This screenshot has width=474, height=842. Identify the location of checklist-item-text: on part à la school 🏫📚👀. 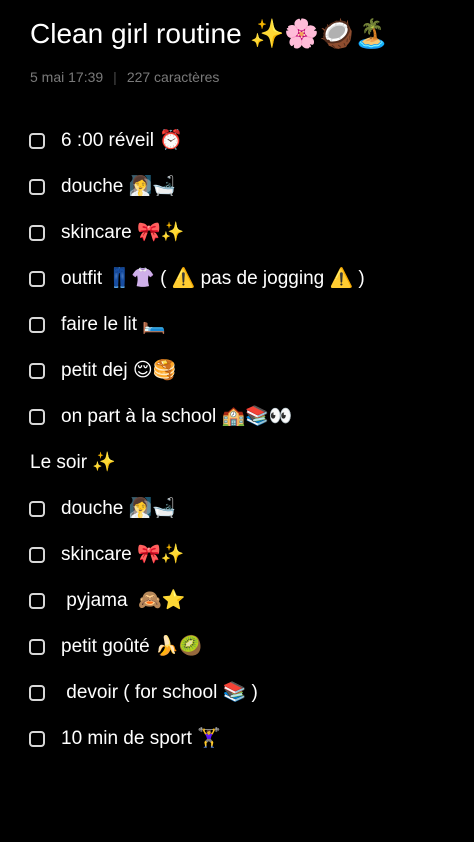
(177, 416).